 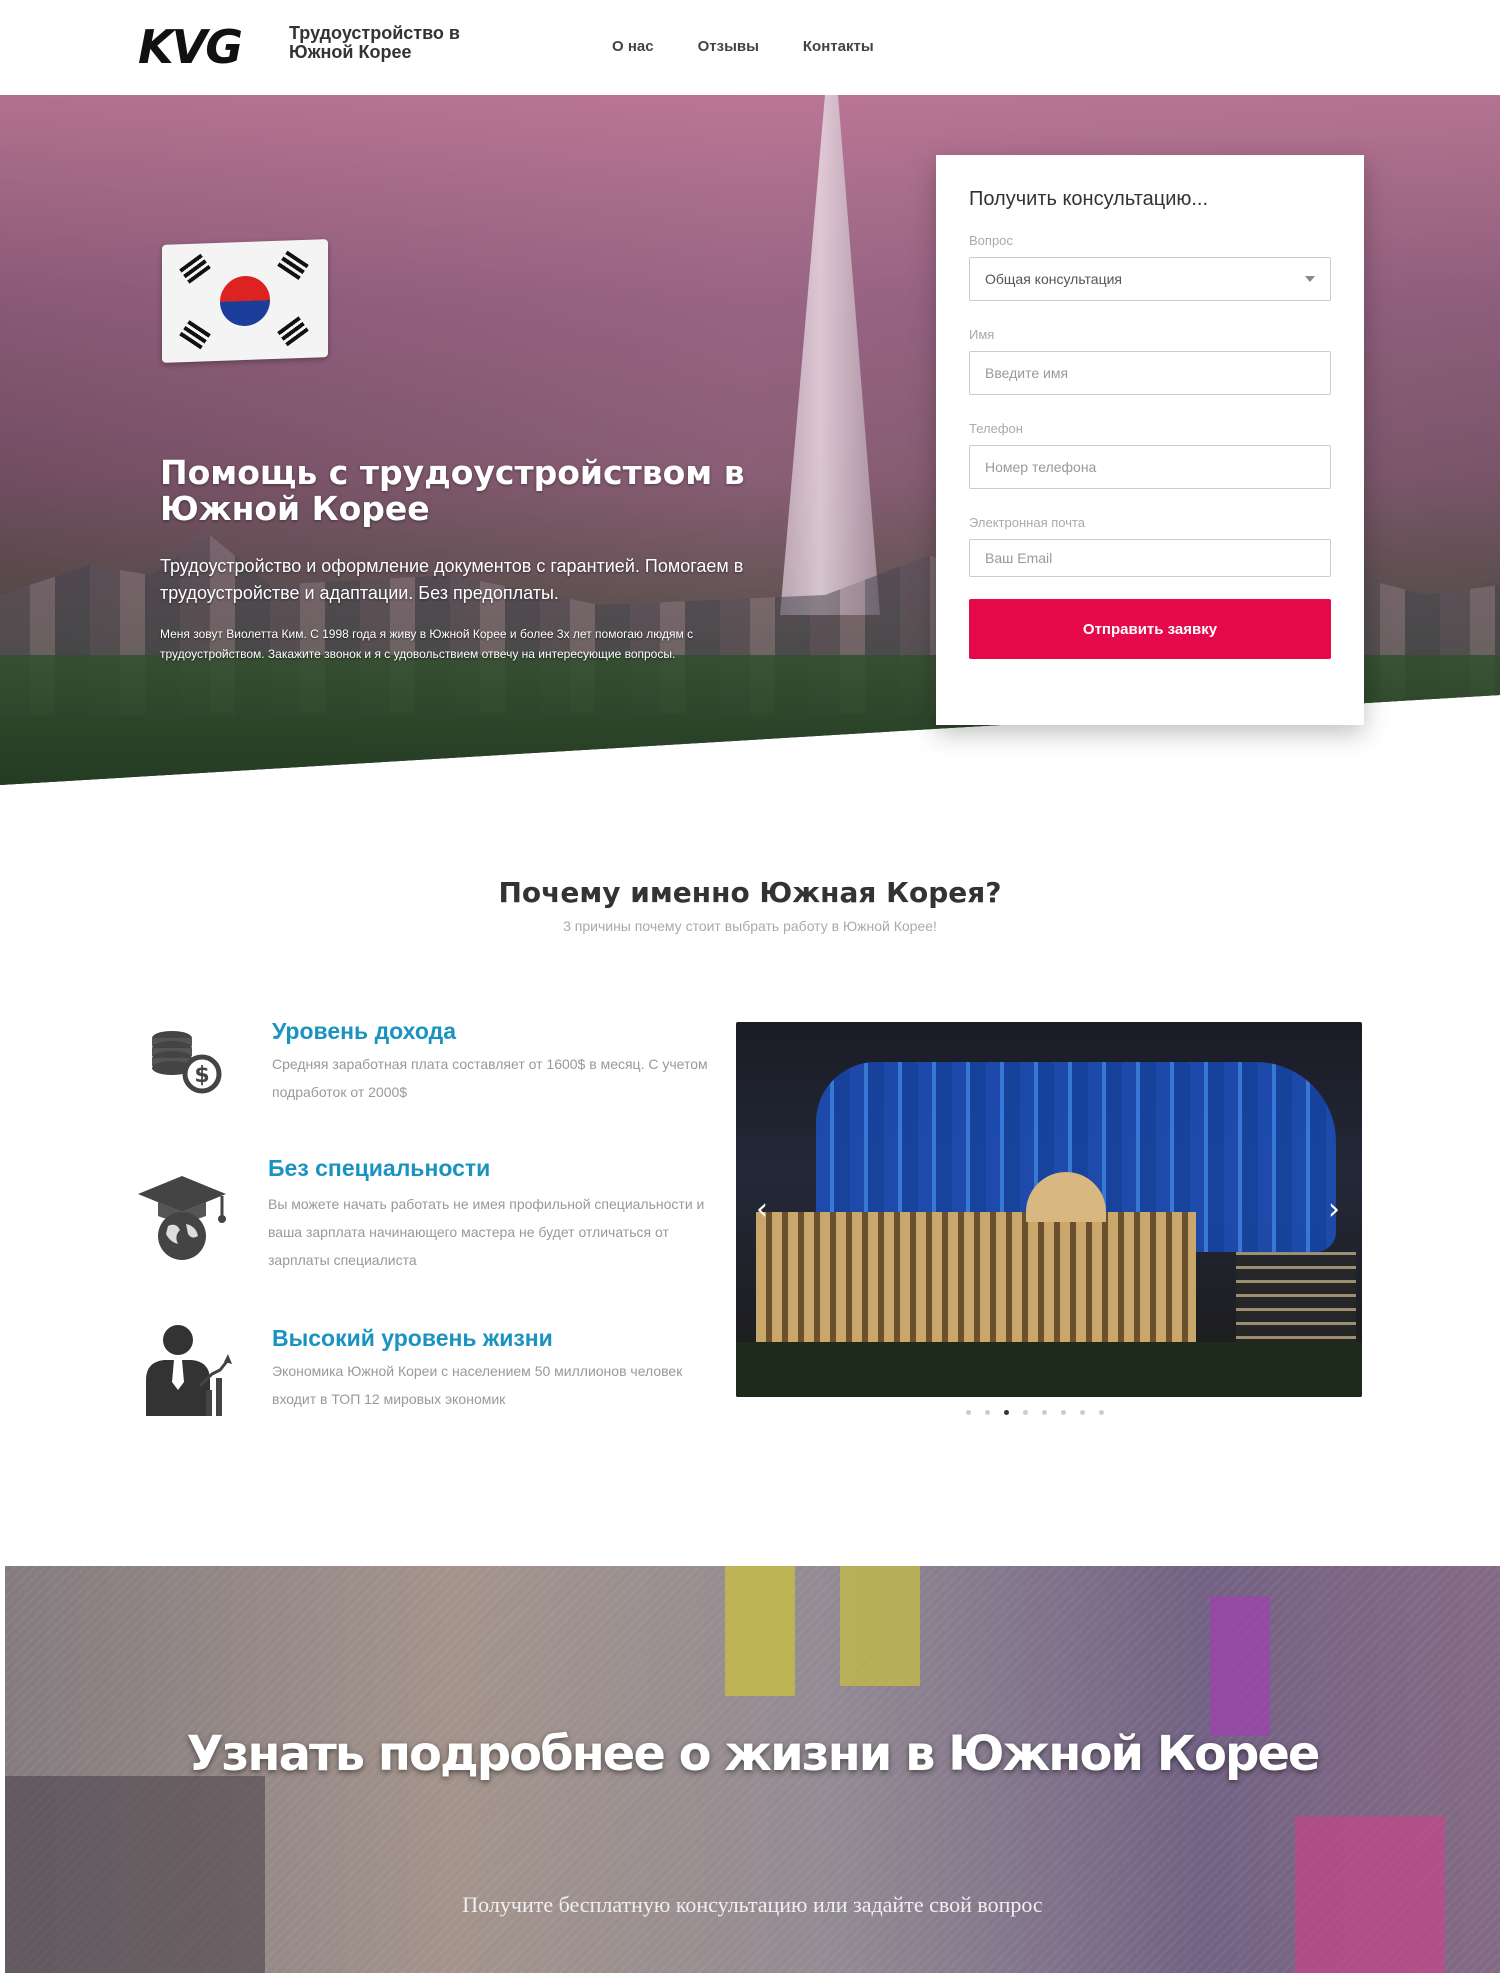 What do you see at coordinates (186, 1060) in the screenshot?
I see `coins-dollar-icon: $` at bounding box center [186, 1060].